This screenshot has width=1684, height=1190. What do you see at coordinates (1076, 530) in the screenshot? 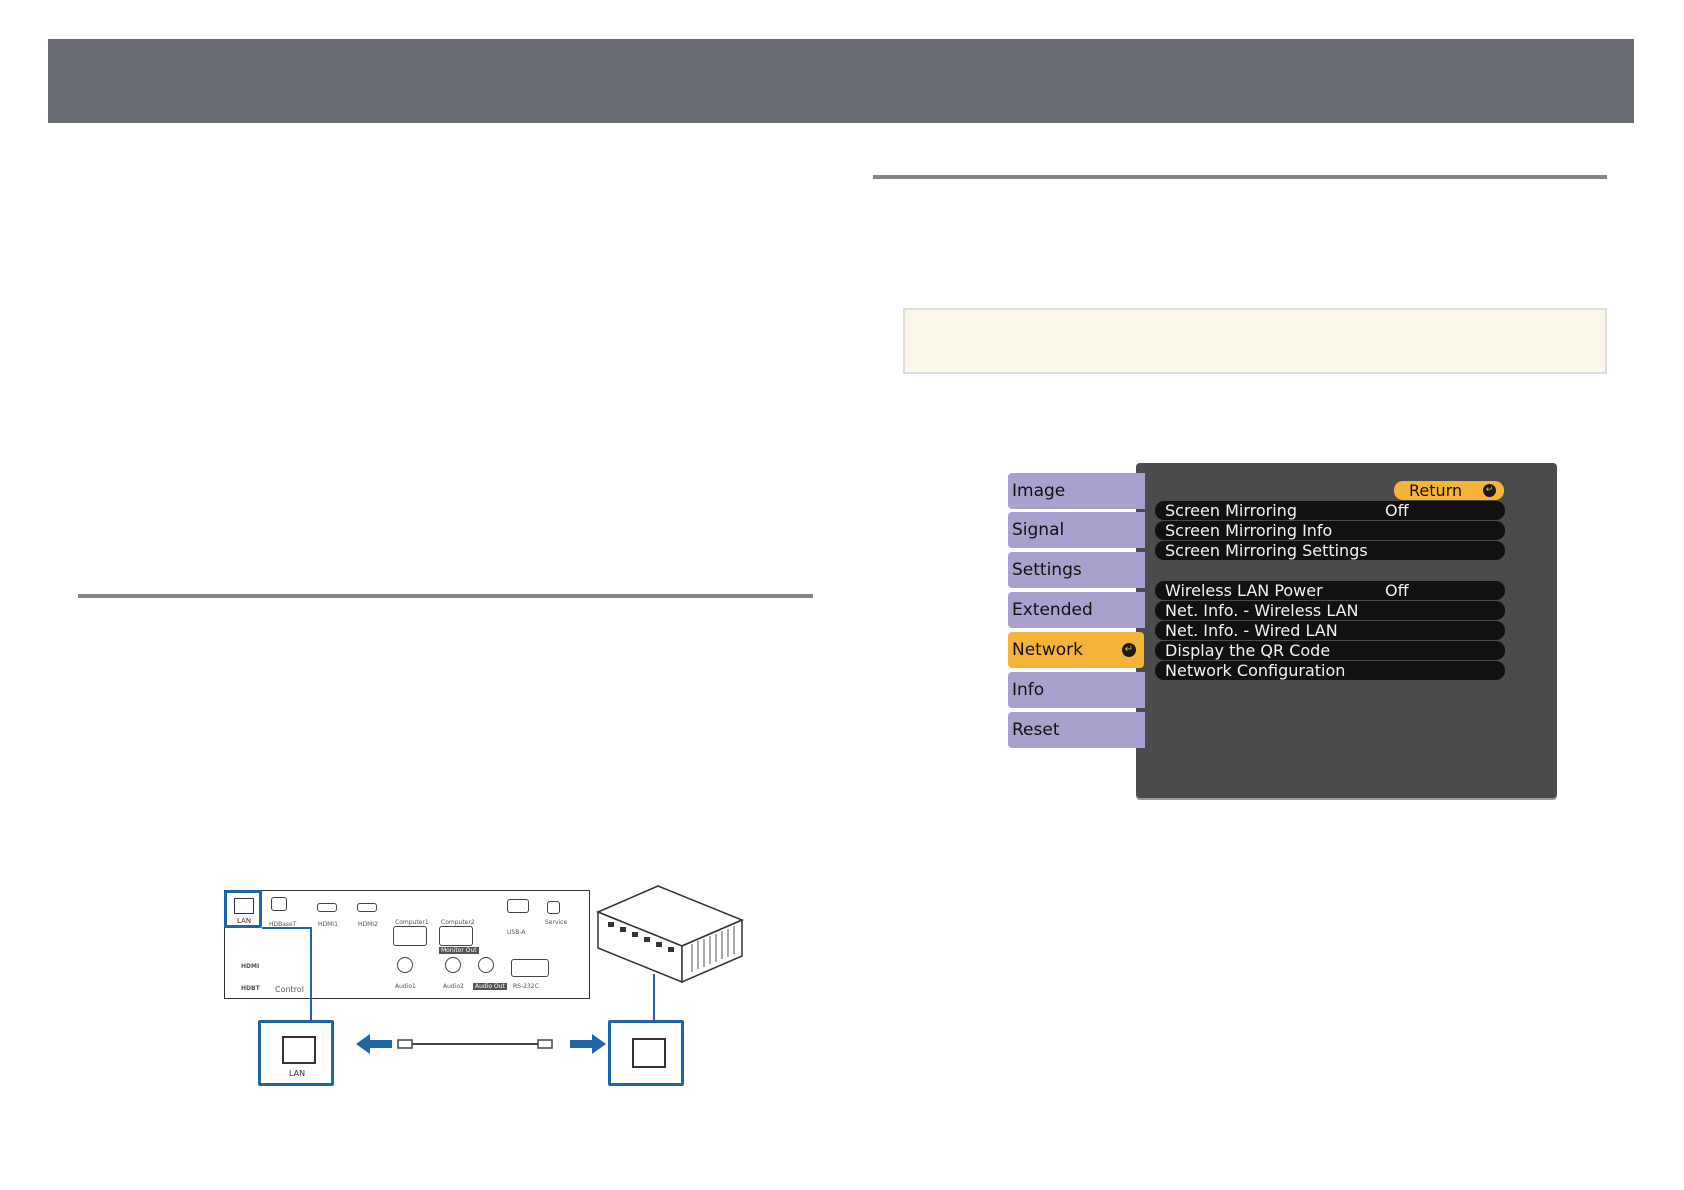
I see `tab-signal: Signal` at bounding box center [1076, 530].